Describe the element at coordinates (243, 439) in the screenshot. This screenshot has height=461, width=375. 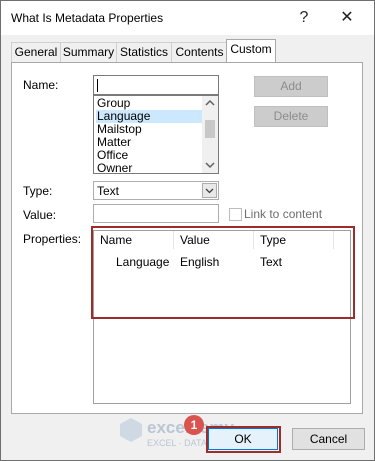
I see `ok-highlight-box` at that location.